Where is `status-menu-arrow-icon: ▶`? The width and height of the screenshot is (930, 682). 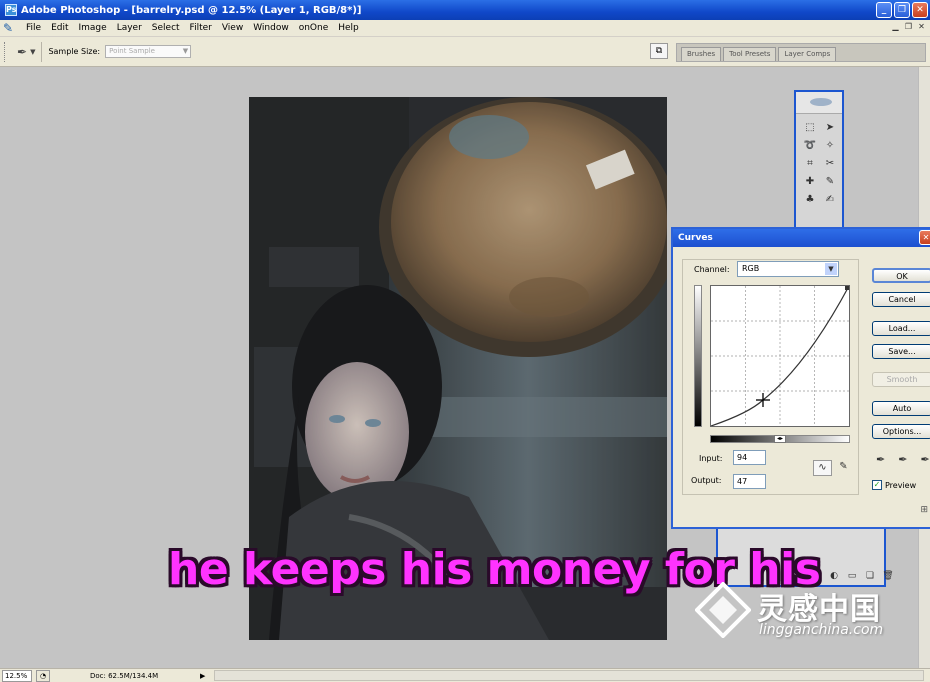 status-menu-arrow-icon: ▶ is located at coordinates (205, 676).